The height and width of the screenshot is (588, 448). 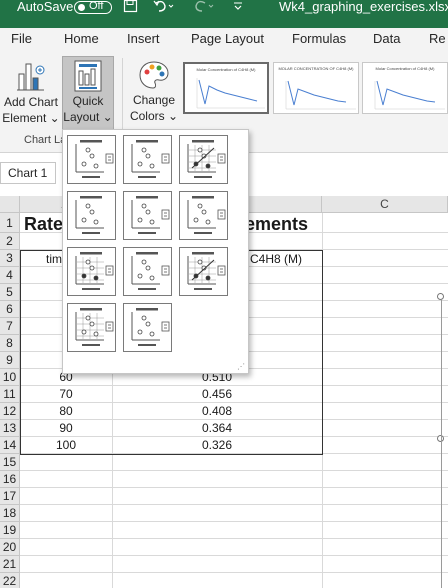 I want to click on row-header-6: 6, so click(x=10, y=309).